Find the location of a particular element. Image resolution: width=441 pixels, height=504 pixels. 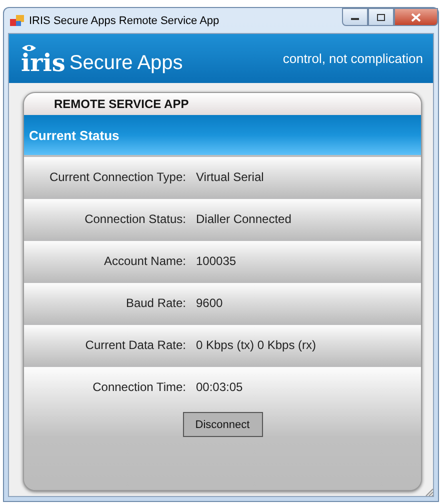

field-value: Virtual Serial is located at coordinates (230, 177).